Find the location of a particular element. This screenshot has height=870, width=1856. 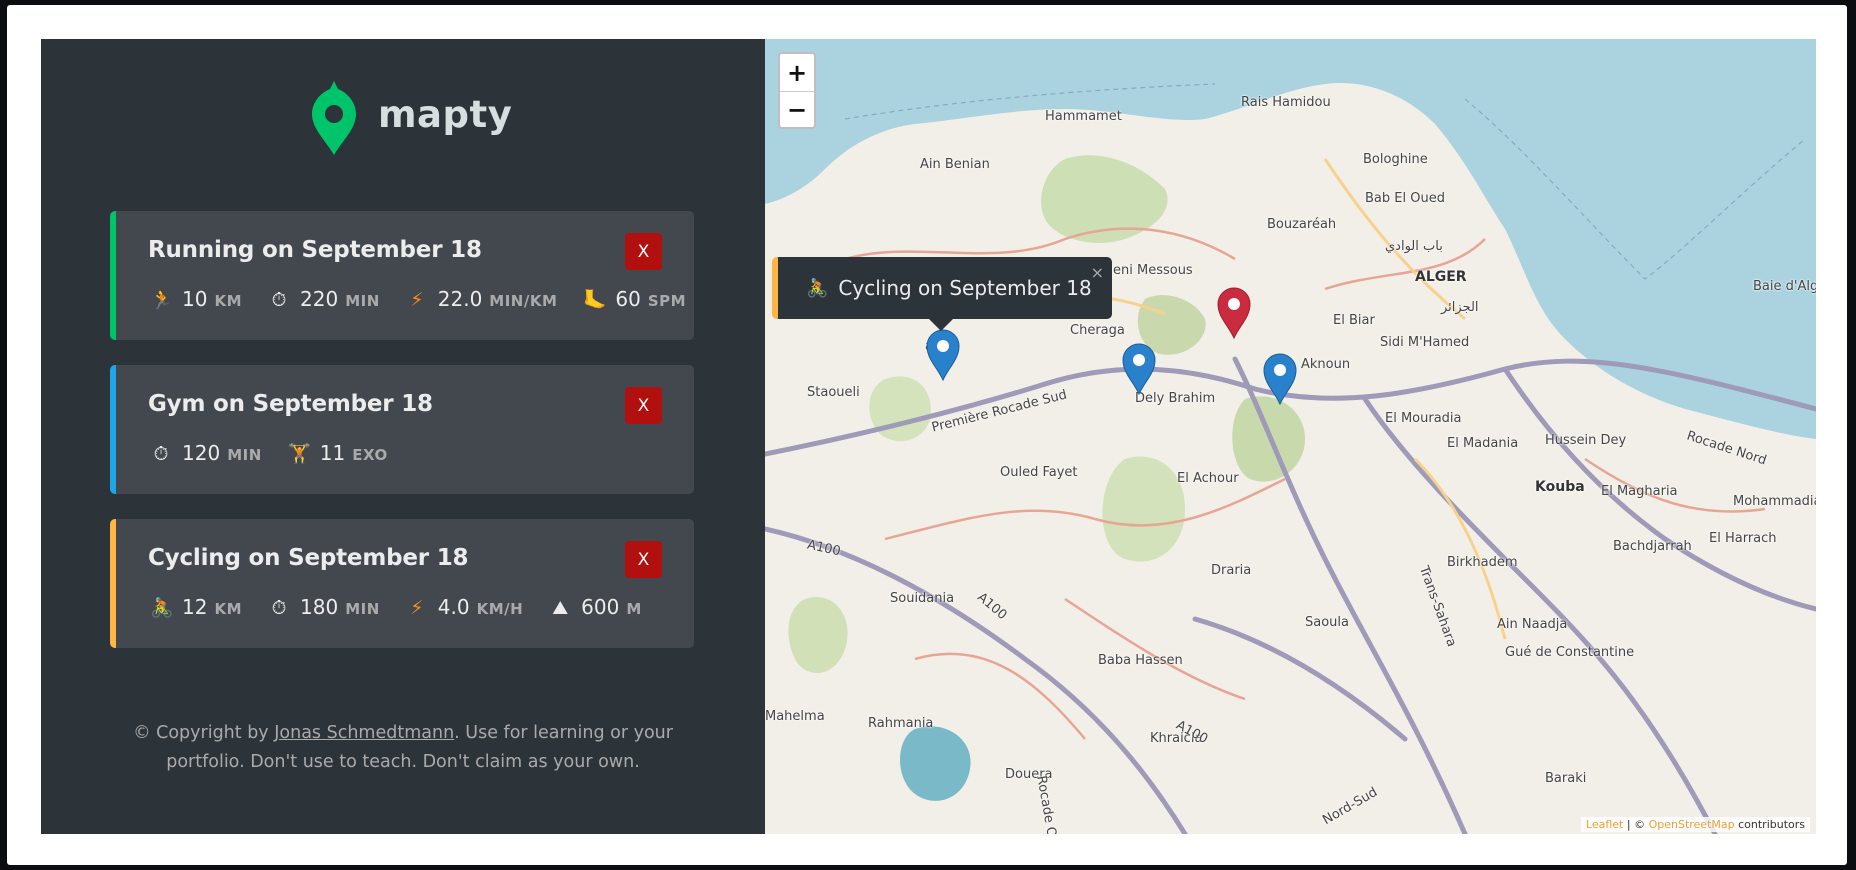

map-label: Ain Naadja is located at coordinates (1532, 624).